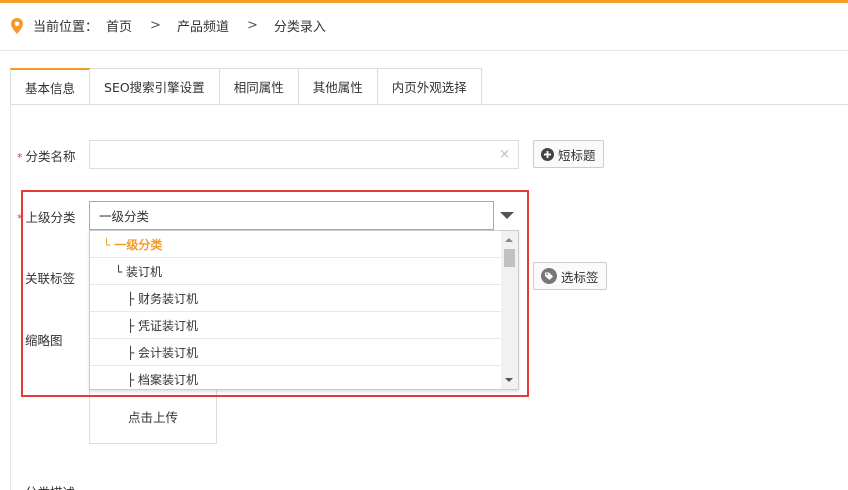 Image resolution: width=848 pixels, height=490 pixels. I want to click on upload-button: 点击上传, so click(153, 417).